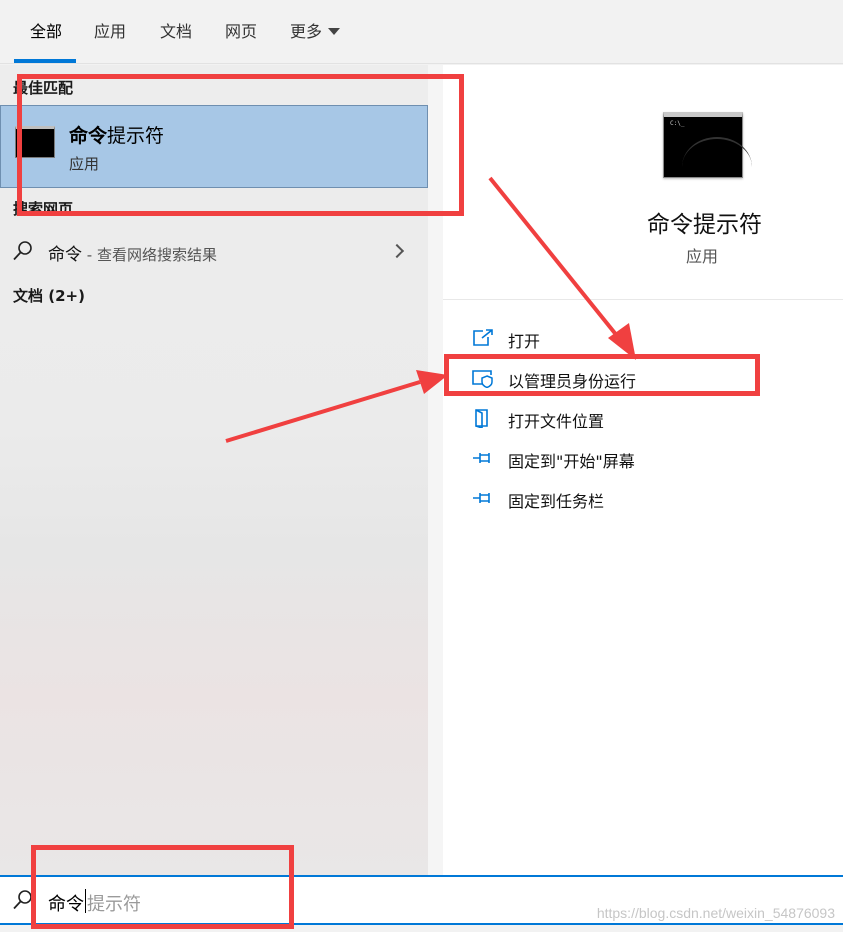 The width and height of the screenshot is (843, 932). I want to click on app-name: 命令提示符, so click(704, 225).